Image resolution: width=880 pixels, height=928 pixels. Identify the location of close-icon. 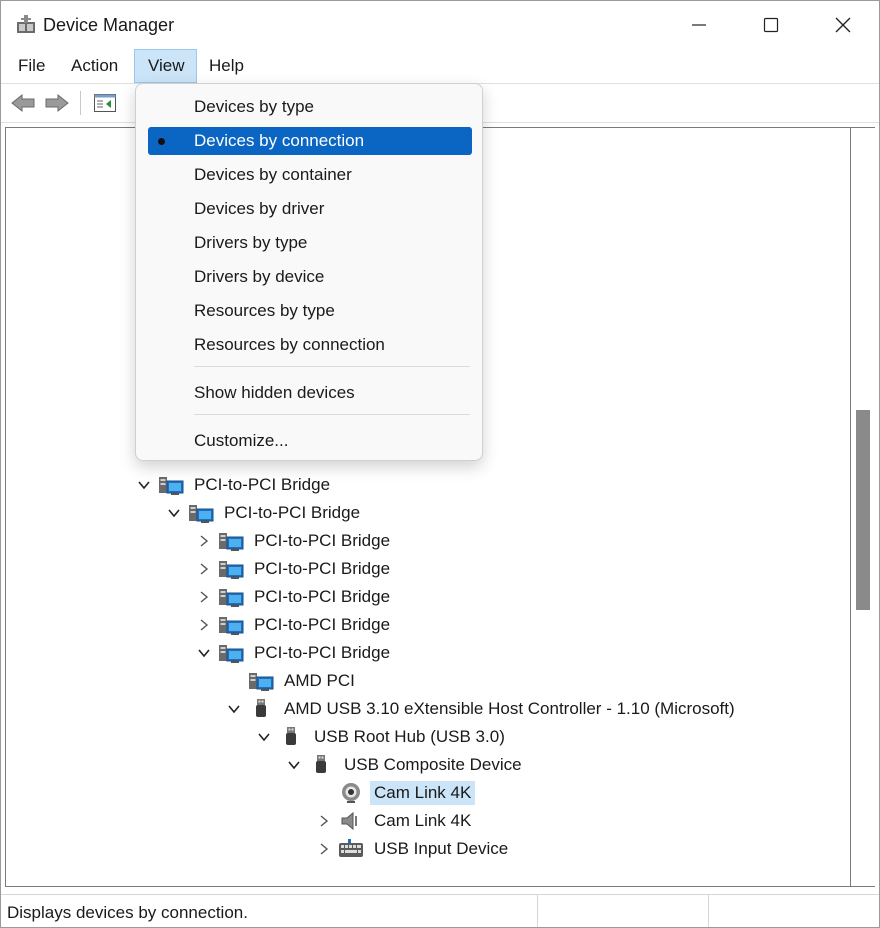
(843, 25).